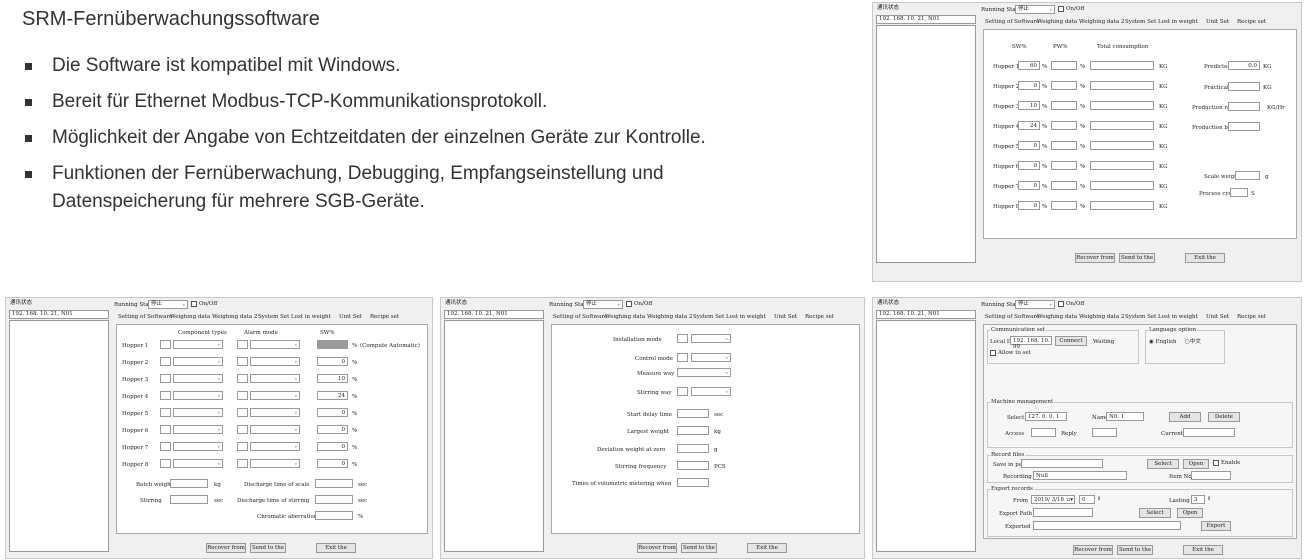 This screenshot has height=560, width=1305. What do you see at coordinates (1140, 22) in the screenshot?
I see `tab-system: System Set` at bounding box center [1140, 22].